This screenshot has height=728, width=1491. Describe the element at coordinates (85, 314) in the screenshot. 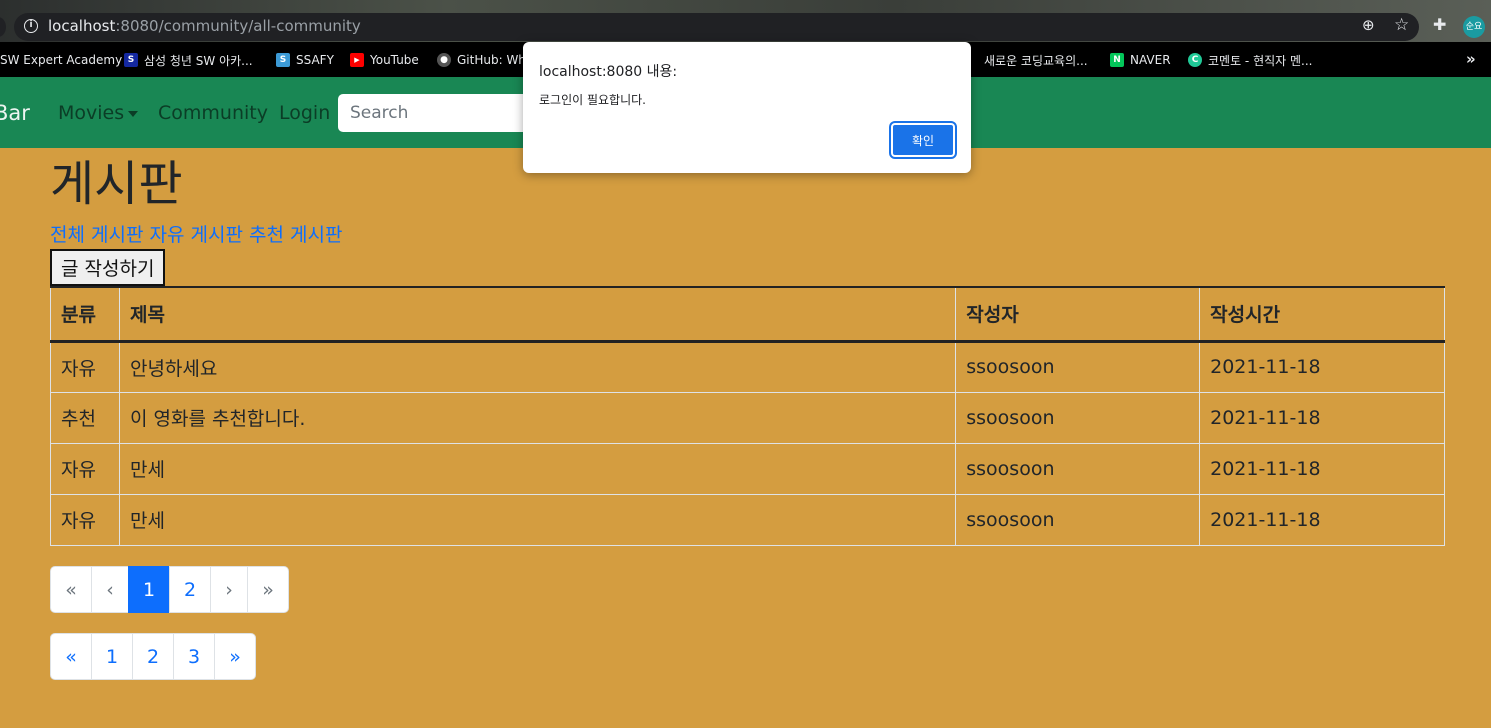

I see `header-category: 분류` at that location.